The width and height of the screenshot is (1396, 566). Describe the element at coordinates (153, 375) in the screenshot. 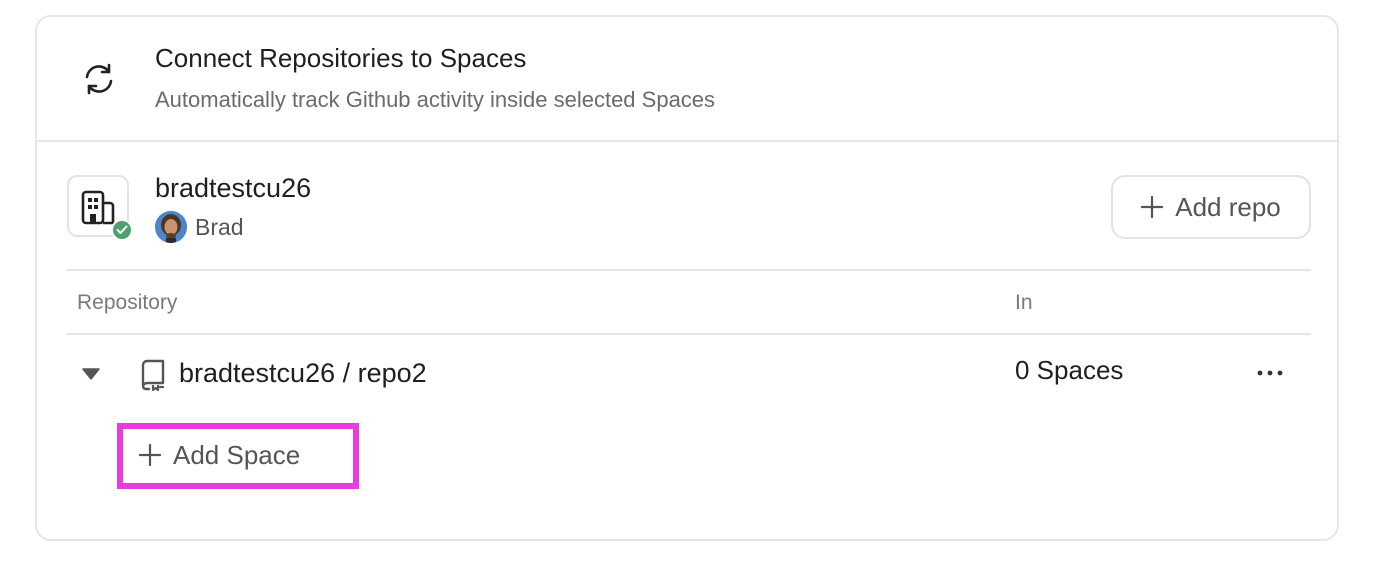

I see `repo-icon` at that location.